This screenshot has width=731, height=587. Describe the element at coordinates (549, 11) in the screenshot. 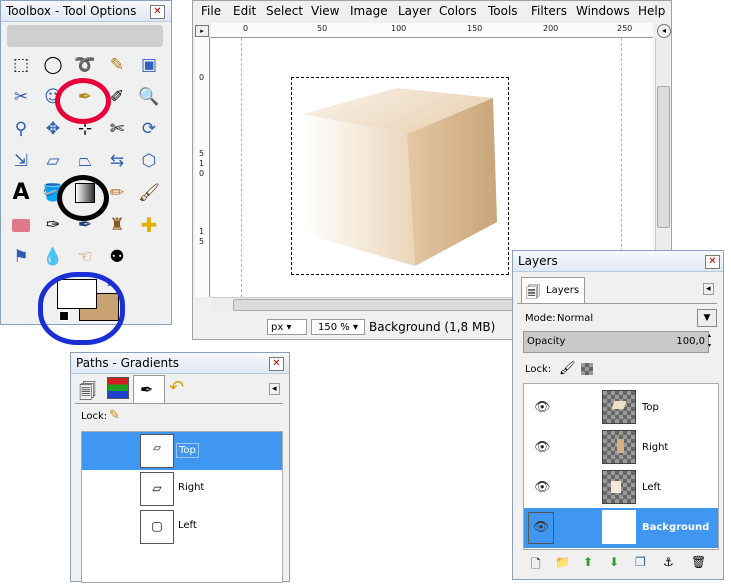

I see `menu-filters: Filters` at that location.